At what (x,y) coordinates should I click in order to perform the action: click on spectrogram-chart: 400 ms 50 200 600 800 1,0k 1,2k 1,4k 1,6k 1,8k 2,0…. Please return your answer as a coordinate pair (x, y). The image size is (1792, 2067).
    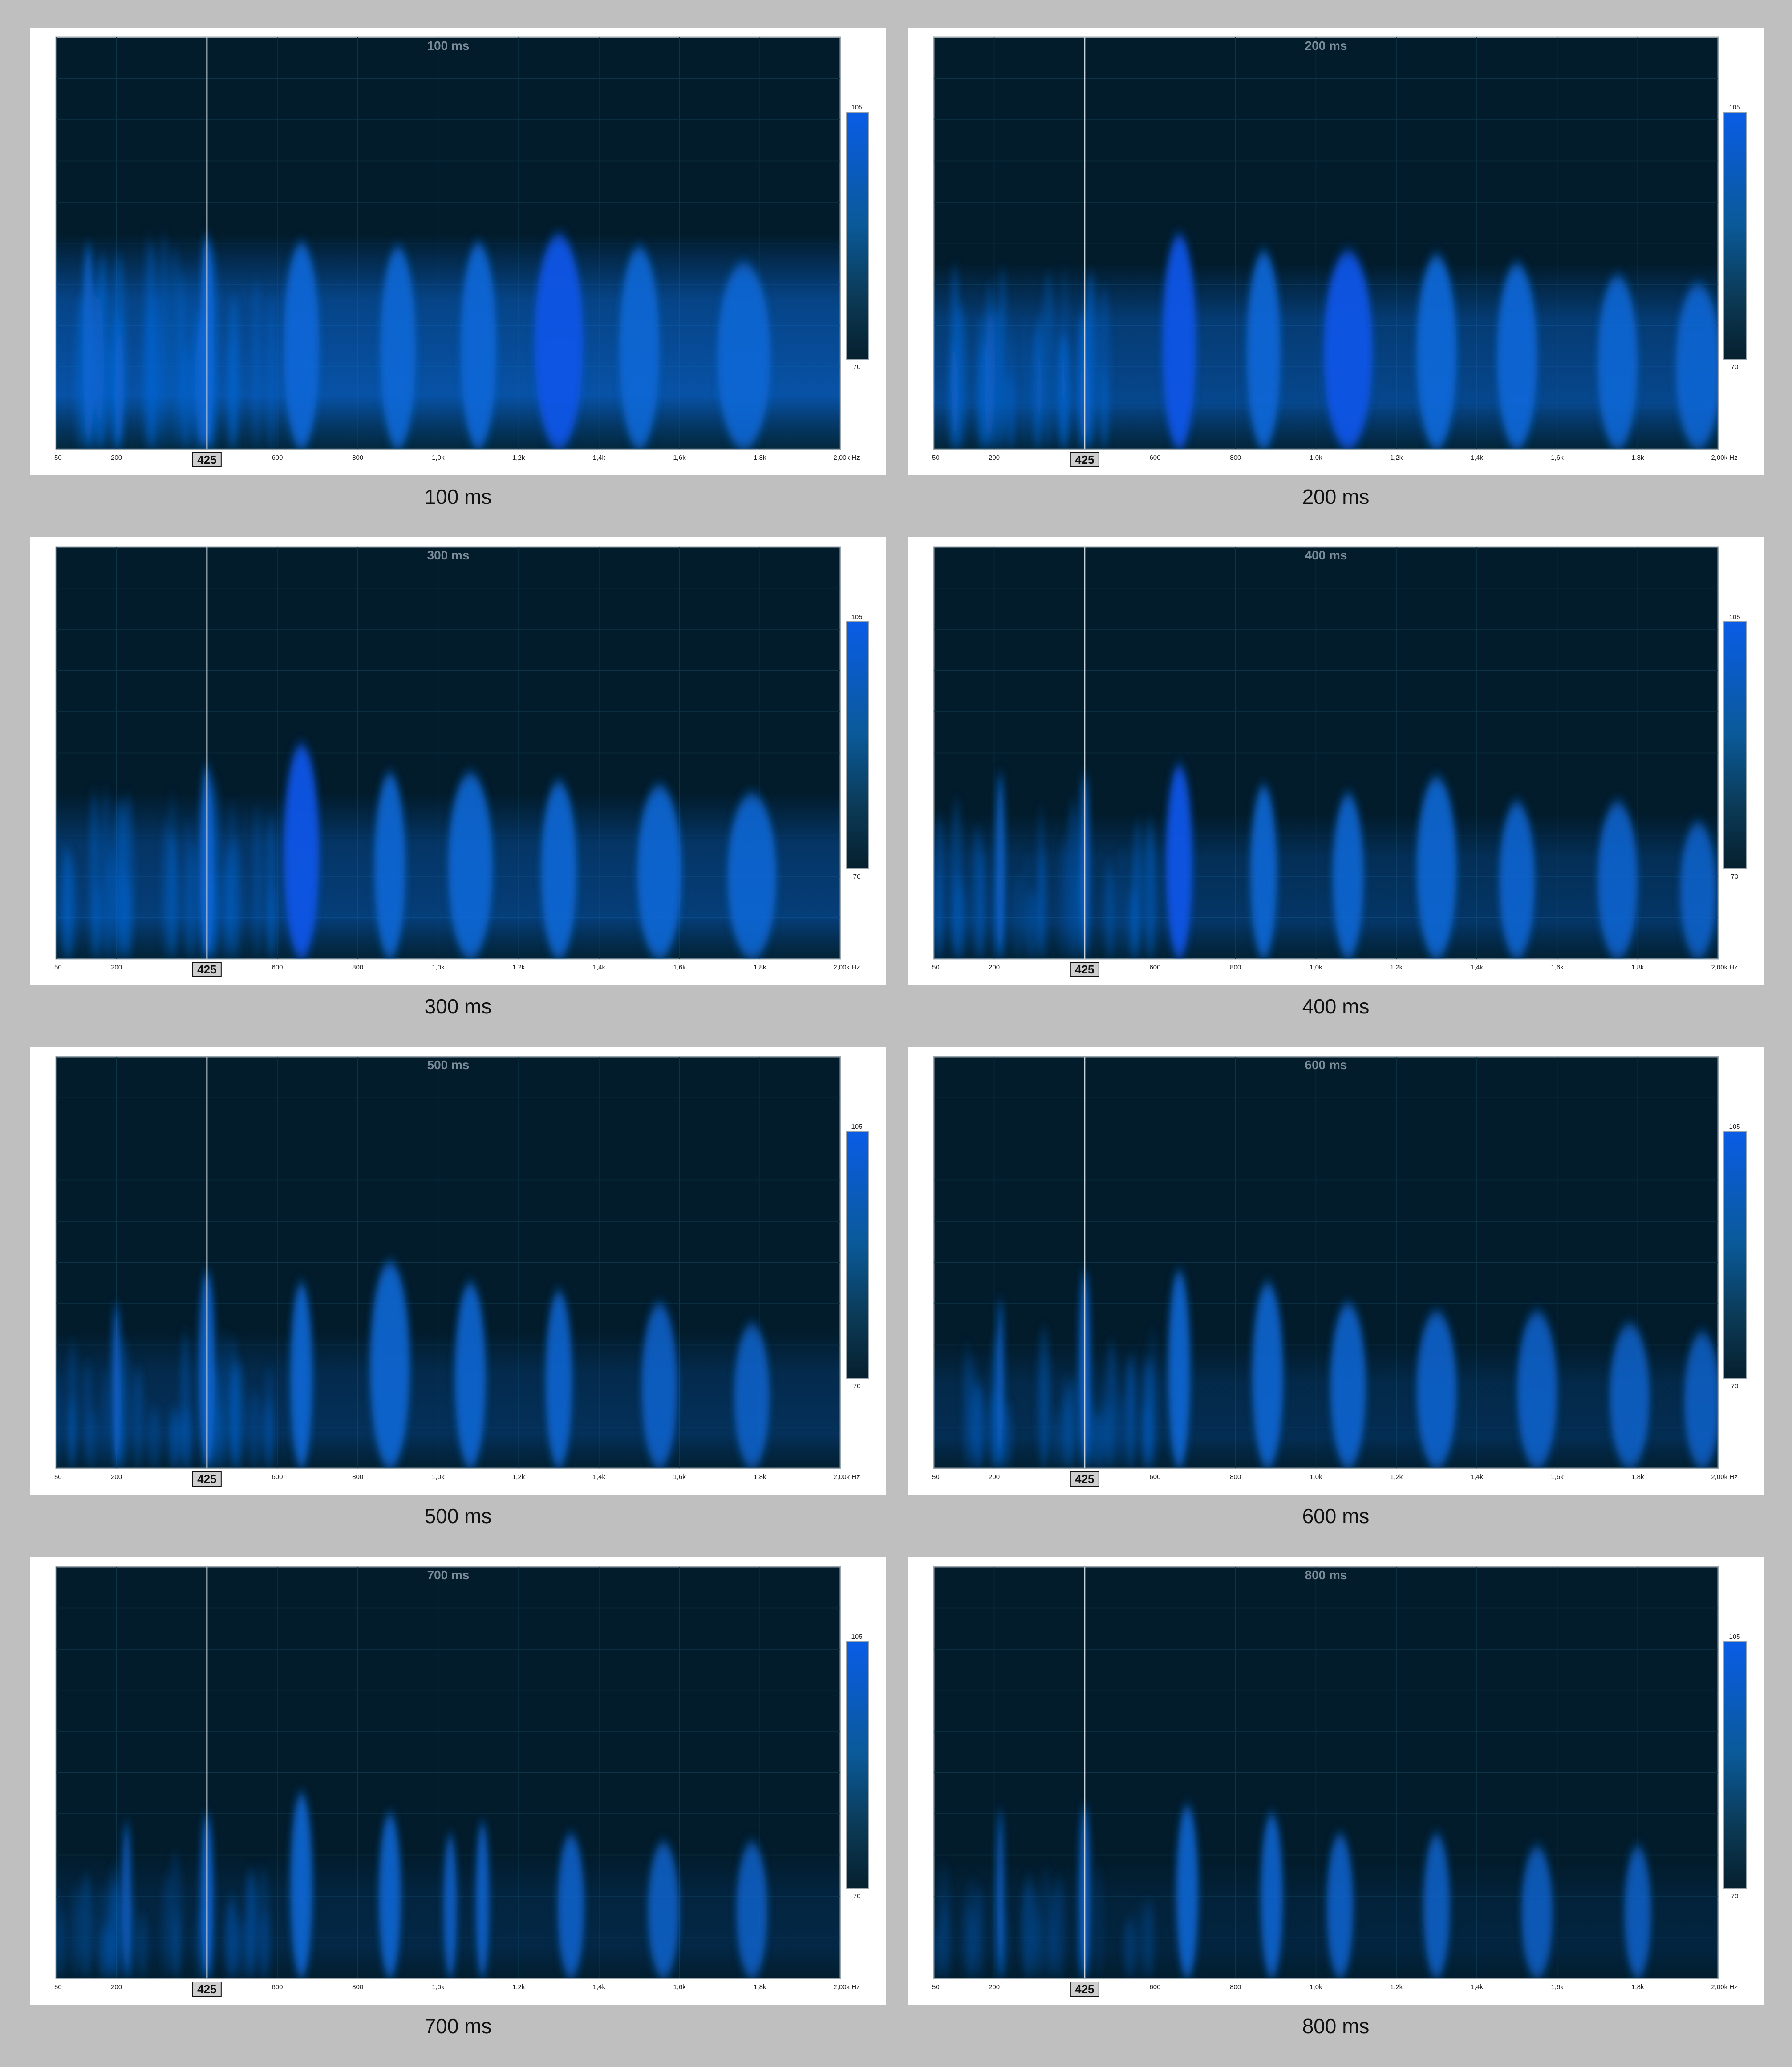
    Looking at the image, I should click on (1339, 761).